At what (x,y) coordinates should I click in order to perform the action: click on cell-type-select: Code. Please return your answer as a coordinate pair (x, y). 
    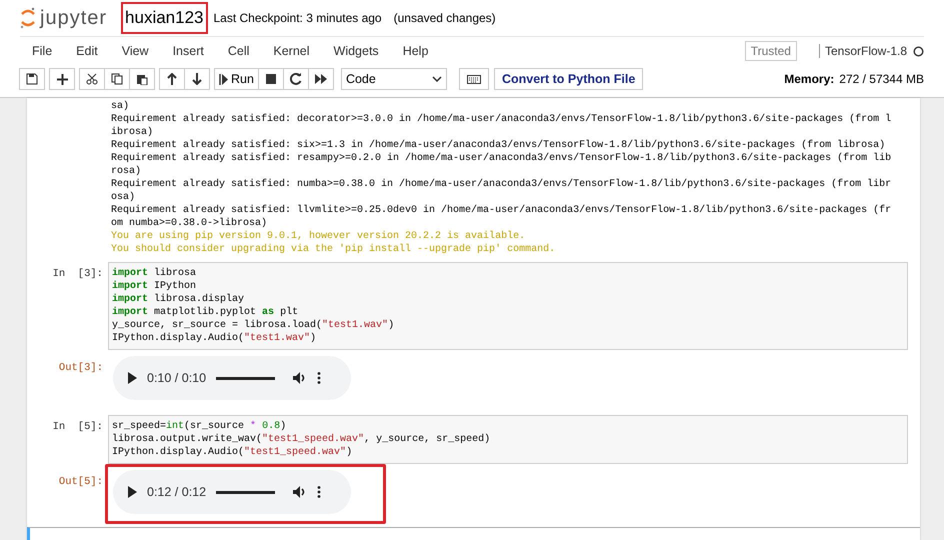
    Looking at the image, I should click on (393, 79).